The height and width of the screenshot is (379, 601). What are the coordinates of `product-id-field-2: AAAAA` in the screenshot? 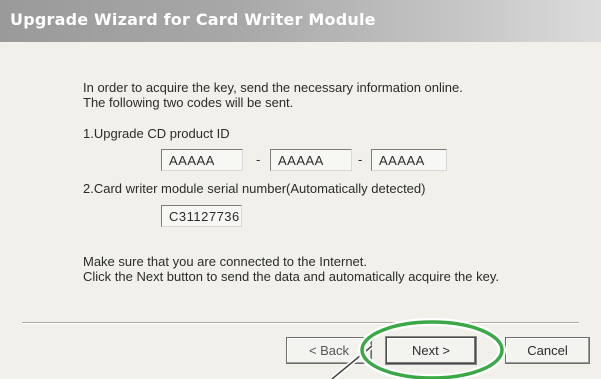 It's located at (311, 160).